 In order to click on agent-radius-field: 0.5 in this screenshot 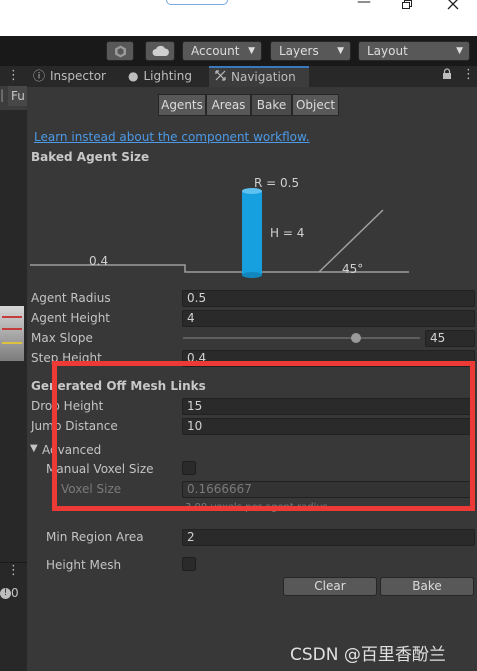, I will do `click(328, 298)`.